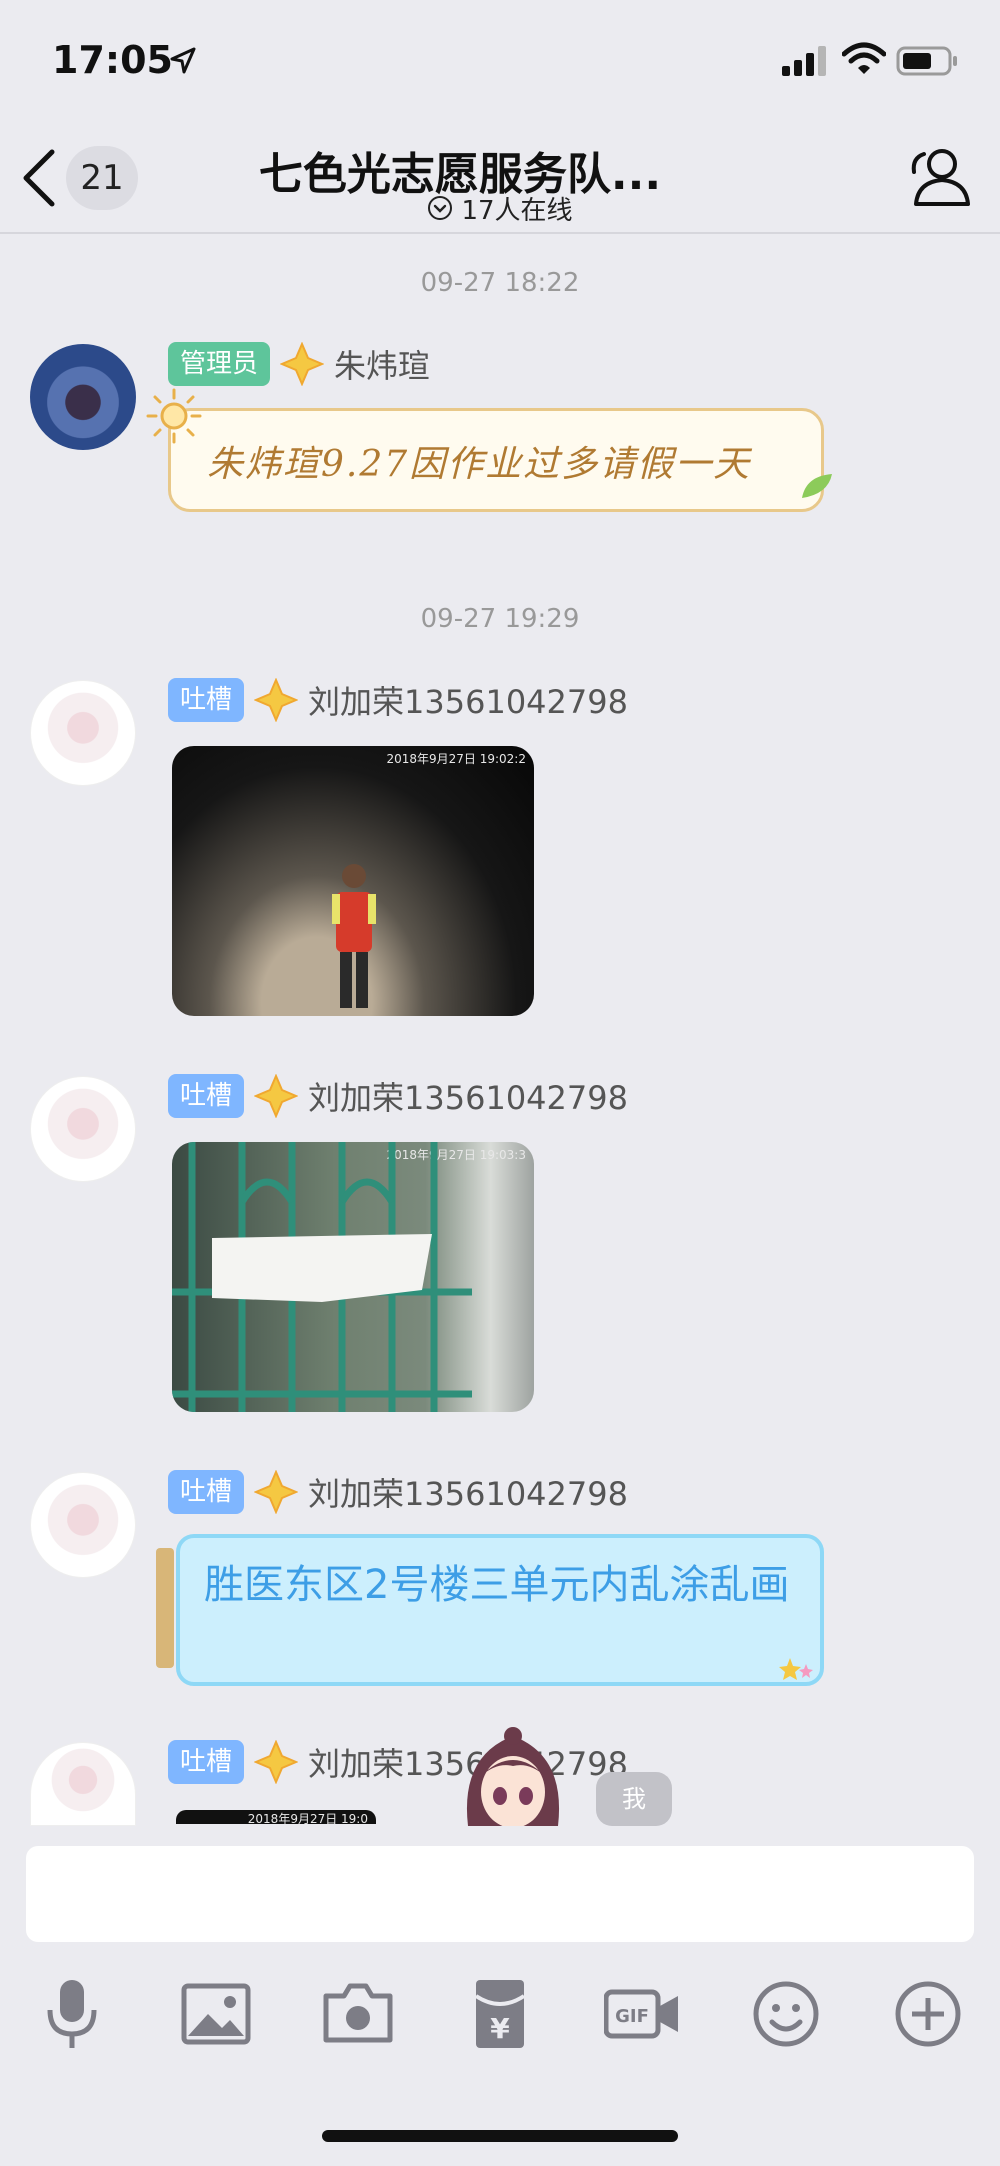 The height and width of the screenshot is (2166, 1000). I want to click on message-image: 2018年9月27日 19:03:3, so click(353, 1277).